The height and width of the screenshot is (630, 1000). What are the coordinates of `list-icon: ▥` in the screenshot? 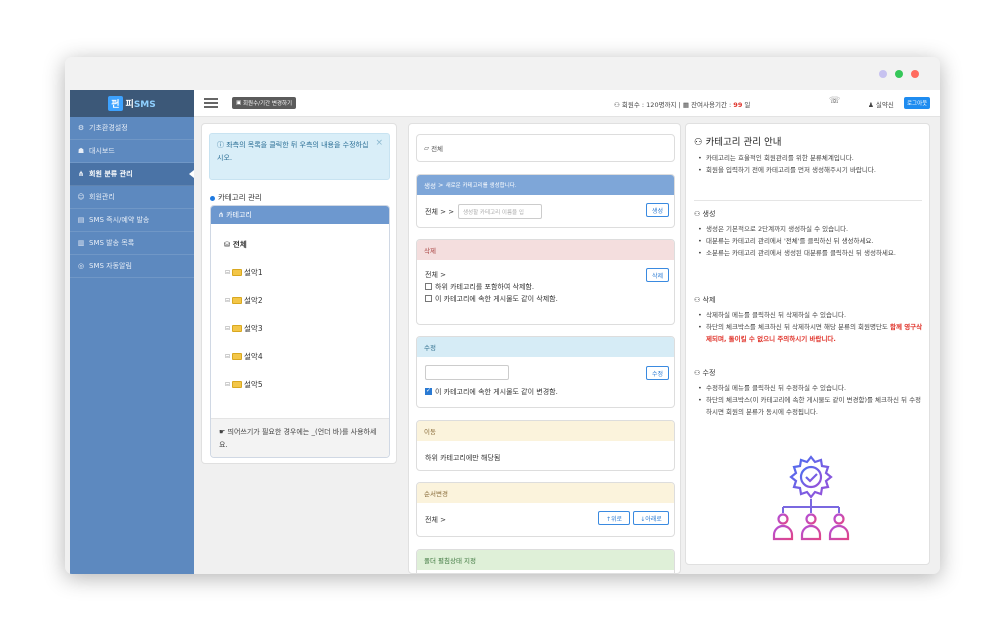 It's located at (81, 243).